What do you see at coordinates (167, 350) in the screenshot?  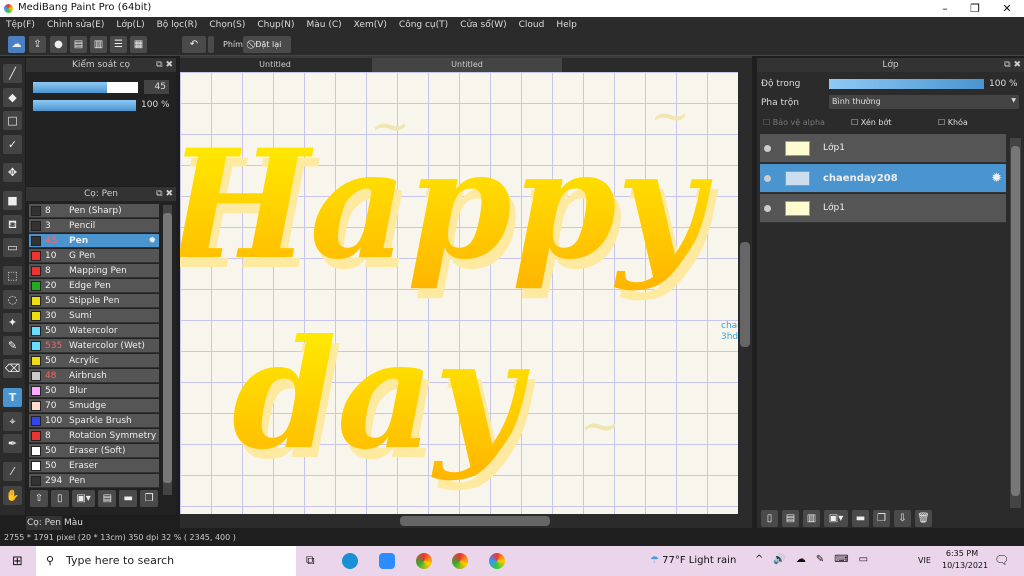 I see `brush-scrollbar` at bounding box center [167, 350].